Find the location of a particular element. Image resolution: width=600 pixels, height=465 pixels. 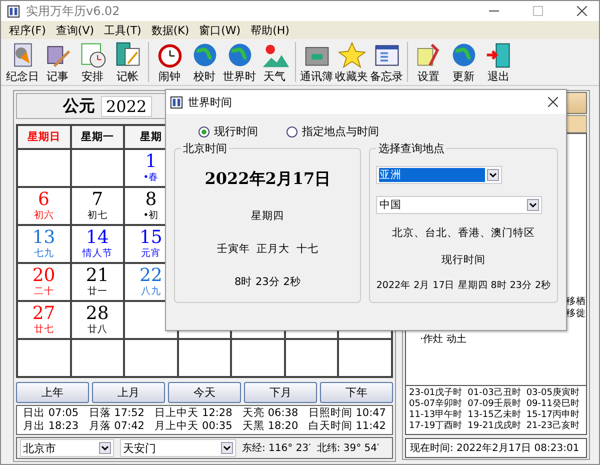

toolbar-button: 记事 is located at coordinates (57, 62).